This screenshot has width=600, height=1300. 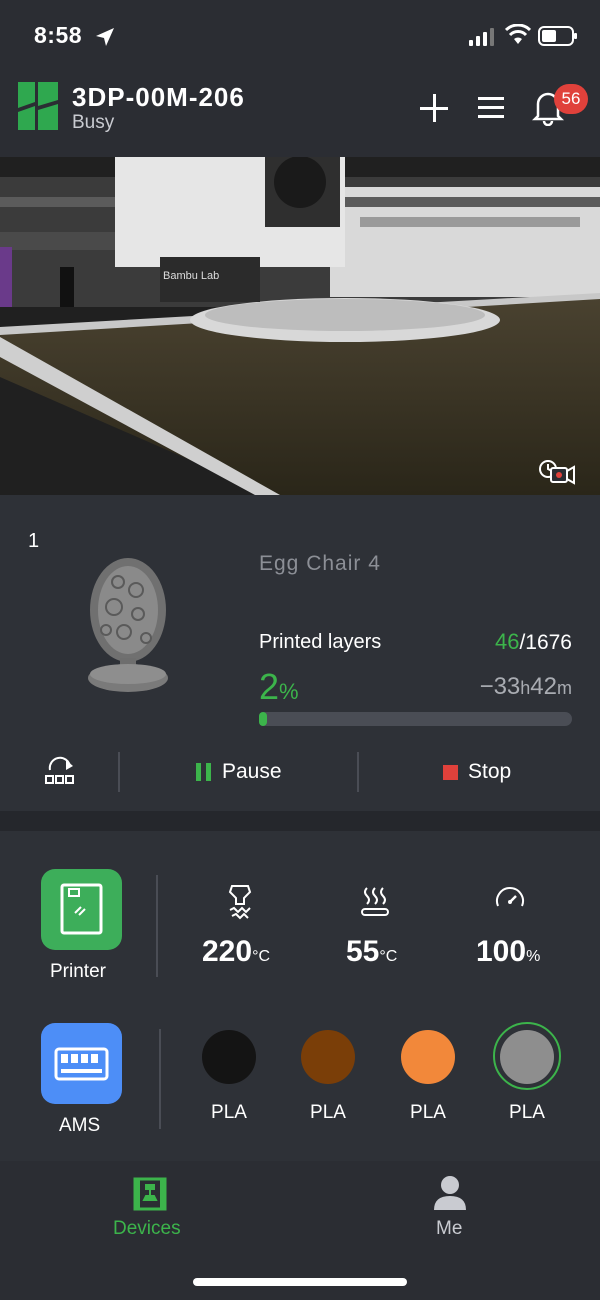 What do you see at coordinates (557, 36) in the screenshot?
I see `battery-icon` at bounding box center [557, 36].